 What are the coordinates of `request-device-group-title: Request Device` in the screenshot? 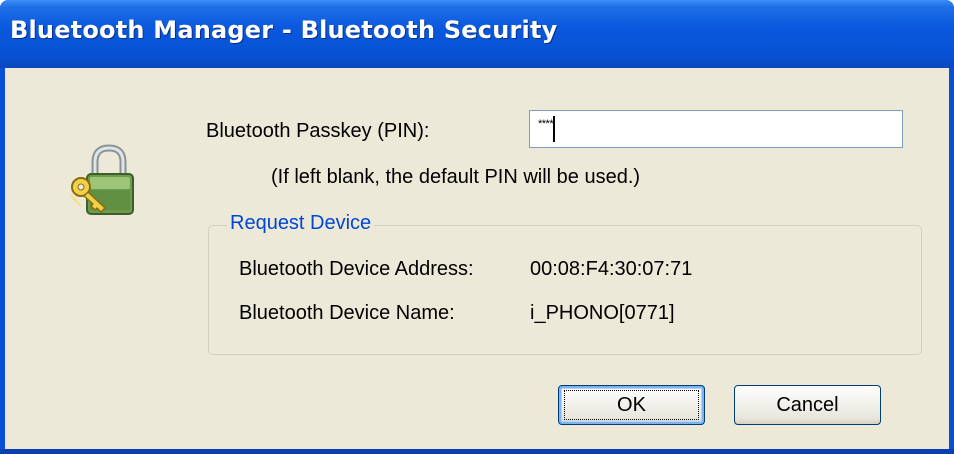 It's located at (301, 223).